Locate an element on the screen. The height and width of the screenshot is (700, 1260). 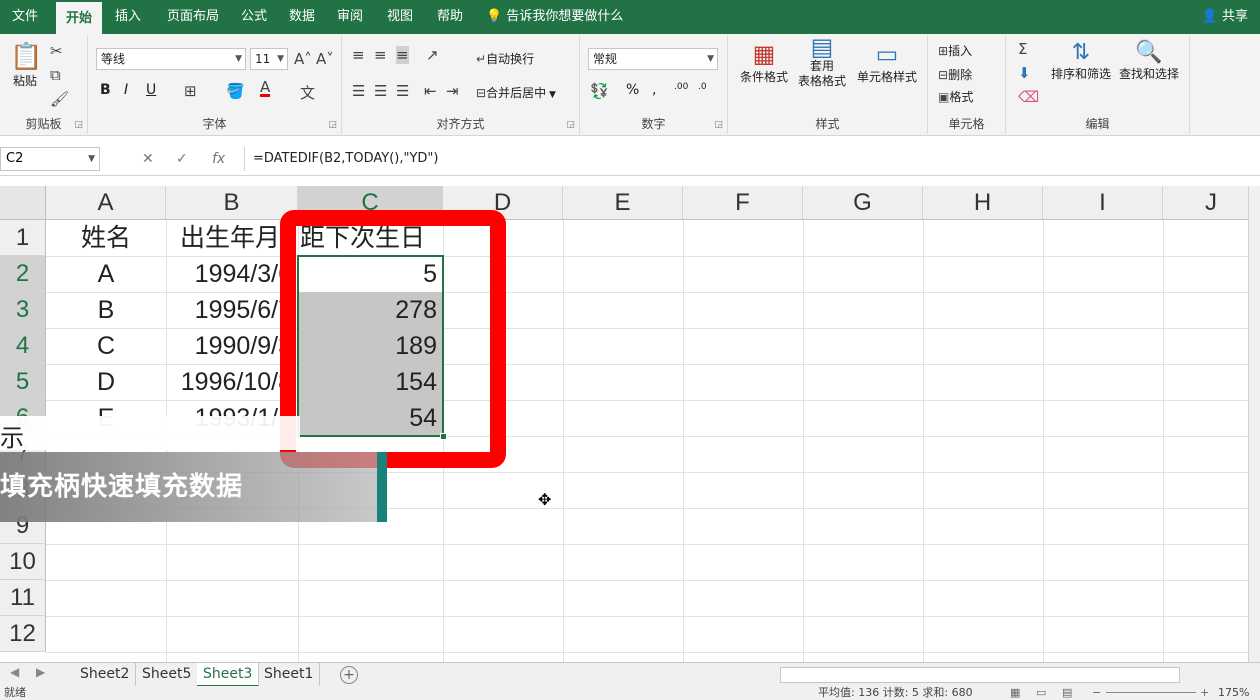
cell-styles-button: ▭ 单元格样式 is located at coordinates (887, 62).